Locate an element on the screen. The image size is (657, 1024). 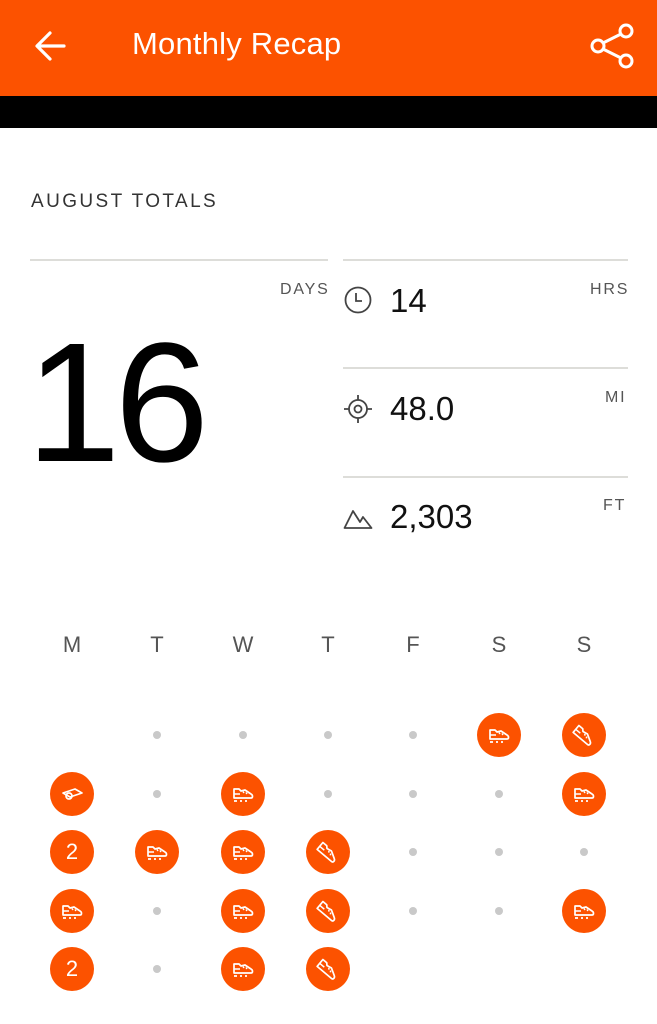
distance-unit: MI is located at coordinates (616, 397).